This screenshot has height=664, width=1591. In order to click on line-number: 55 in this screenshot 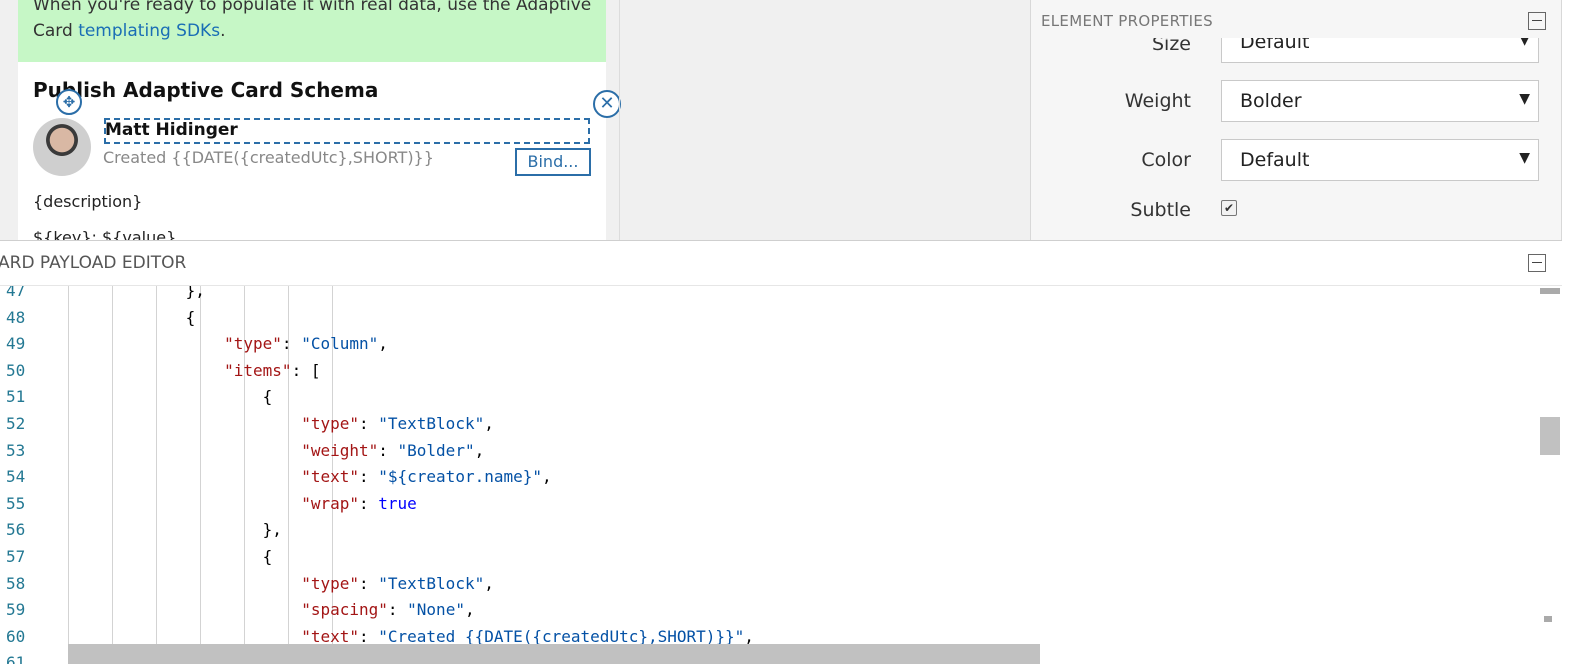, I will do `click(16, 503)`.